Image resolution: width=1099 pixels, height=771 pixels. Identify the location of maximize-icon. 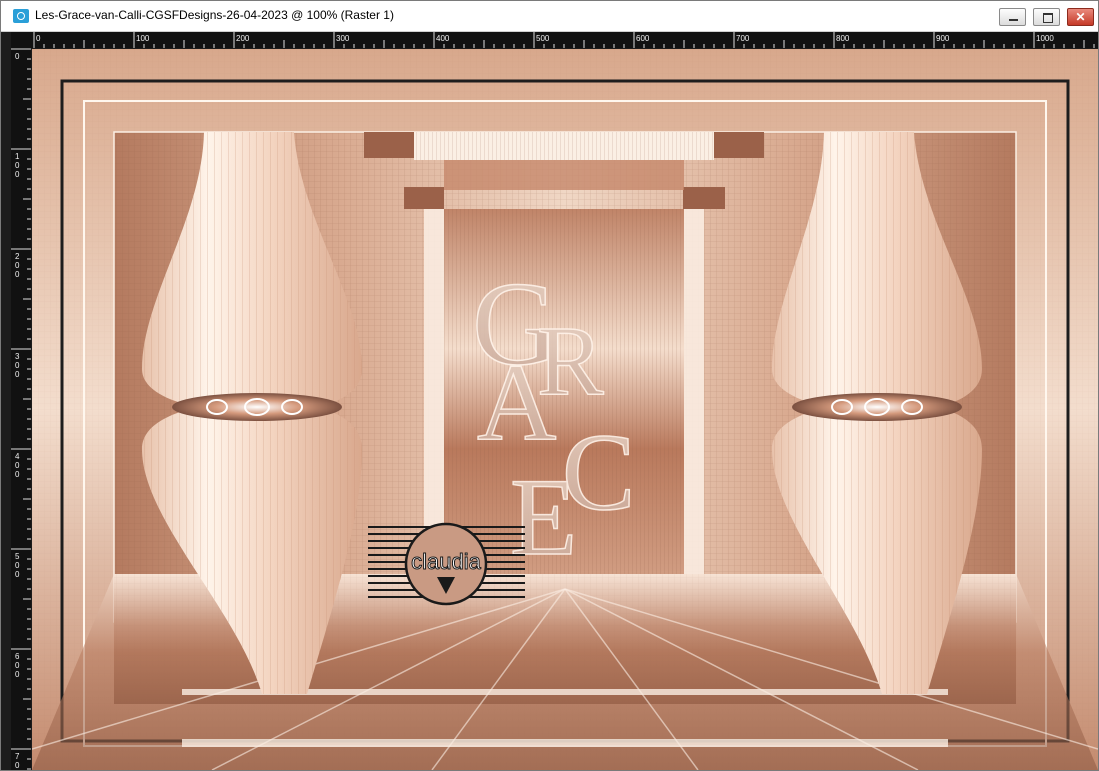
(1048, 18).